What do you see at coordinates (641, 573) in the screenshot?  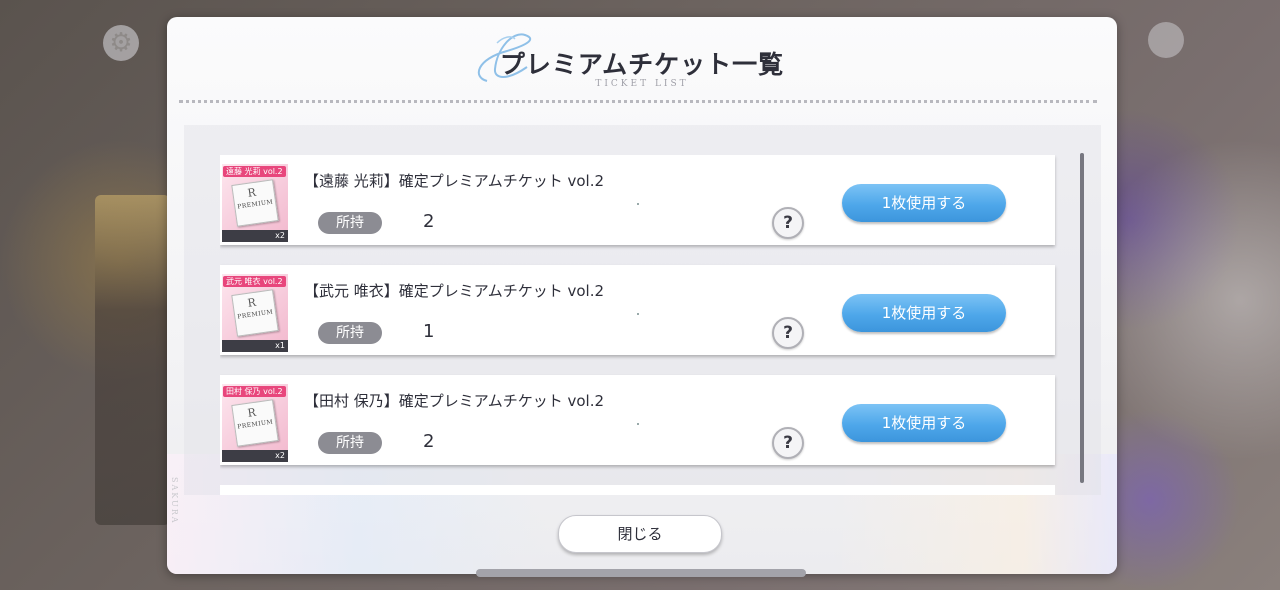 I see `bottom-handle-bar` at bounding box center [641, 573].